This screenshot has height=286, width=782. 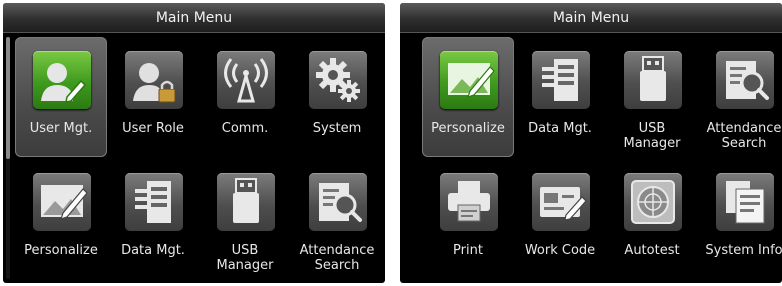 What do you see at coordinates (245, 128) in the screenshot?
I see `menu-item-label: Comm.` at bounding box center [245, 128].